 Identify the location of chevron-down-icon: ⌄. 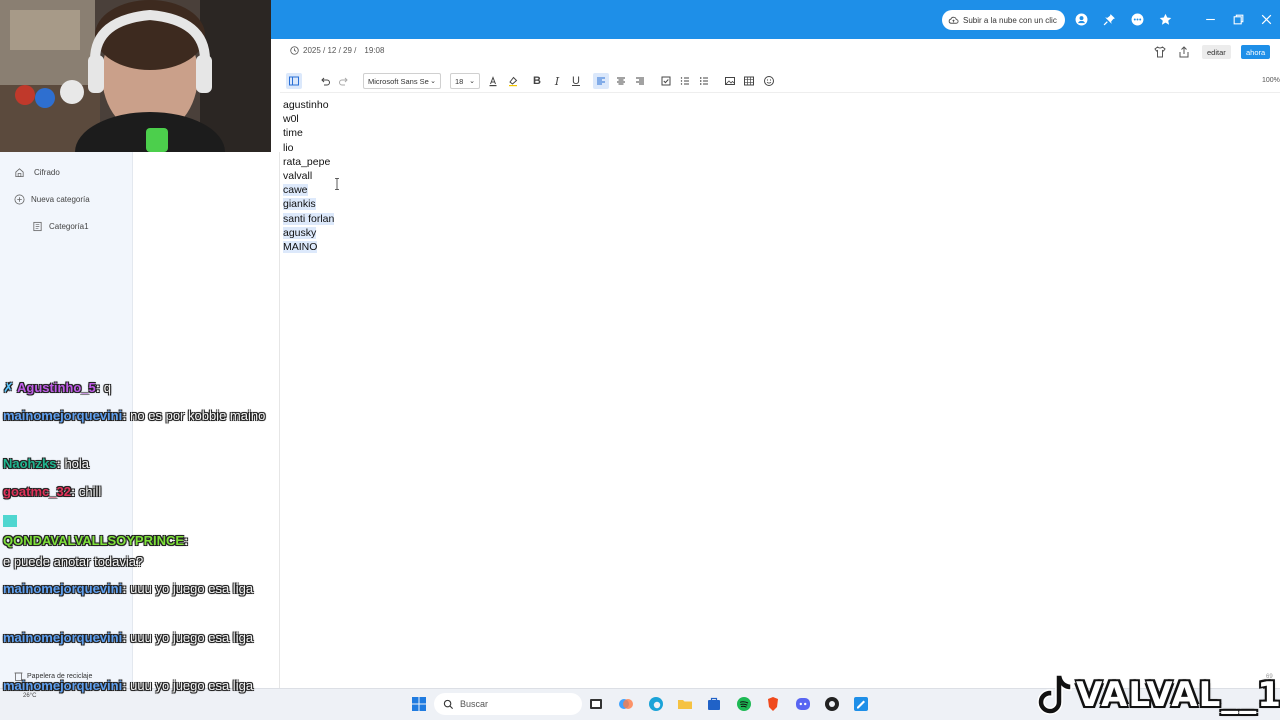
(433, 81).